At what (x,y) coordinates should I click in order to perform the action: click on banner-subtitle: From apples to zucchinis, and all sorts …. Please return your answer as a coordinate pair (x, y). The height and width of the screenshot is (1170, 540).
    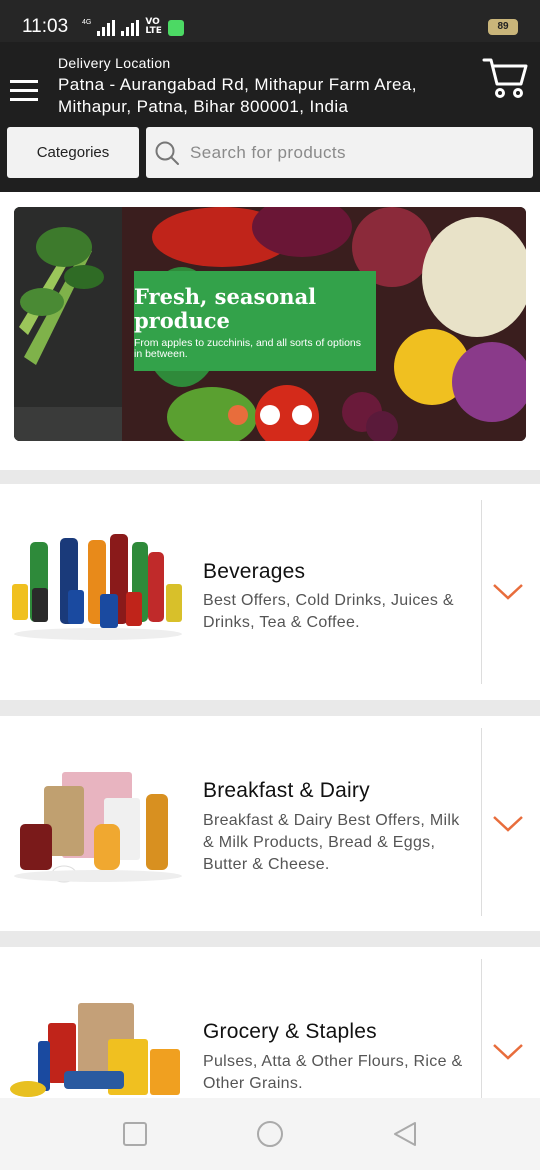
    Looking at the image, I should click on (248, 348).